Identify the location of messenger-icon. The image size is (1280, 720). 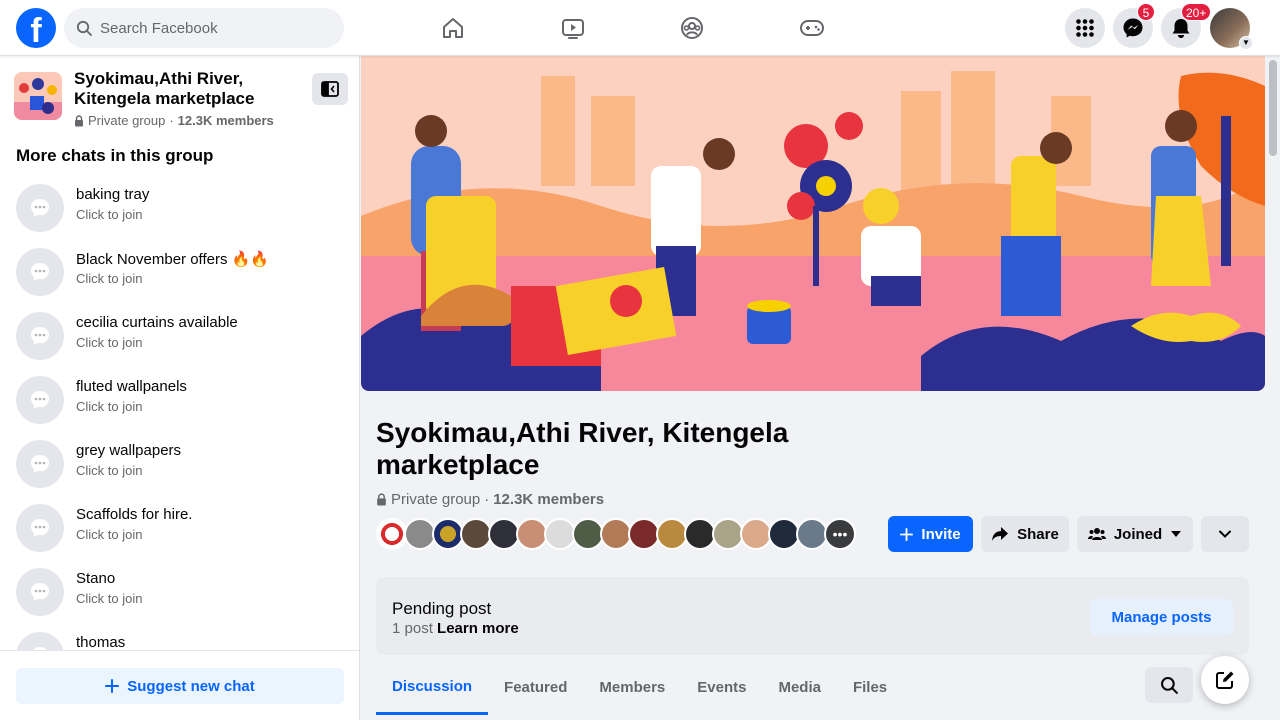
(1133, 28).